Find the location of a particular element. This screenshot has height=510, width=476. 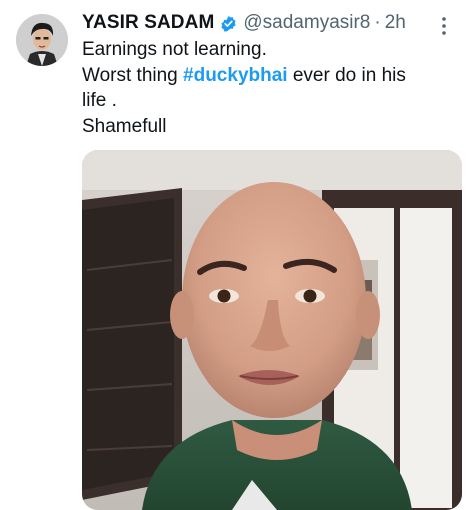

avatar-image is located at coordinates (42, 40).